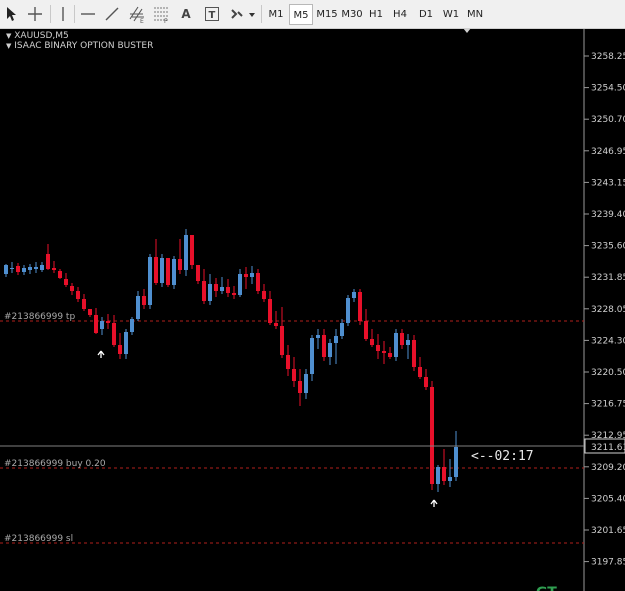 This screenshot has width=625, height=591. Describe the element at coordinates (327, 14) in the screenshot. I see `timeframe-m15: M15` at that location.